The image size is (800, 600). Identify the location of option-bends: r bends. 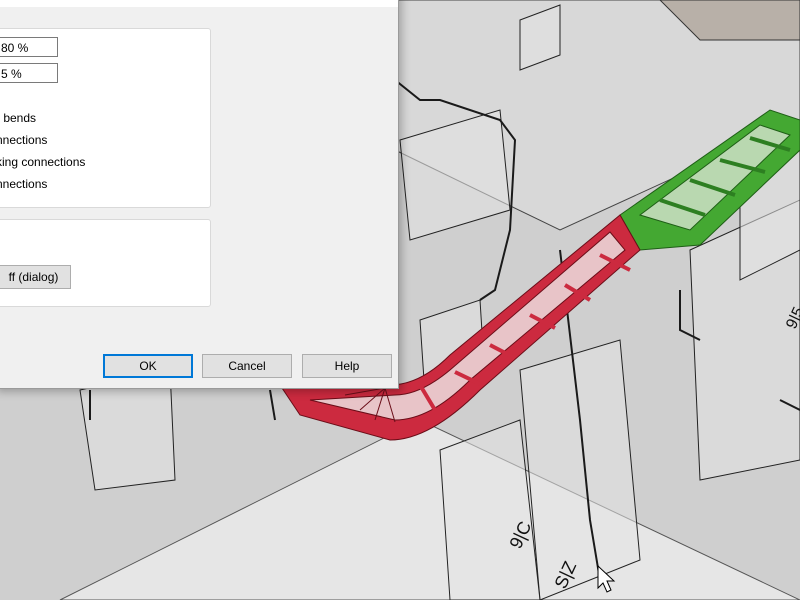
(18, 118).